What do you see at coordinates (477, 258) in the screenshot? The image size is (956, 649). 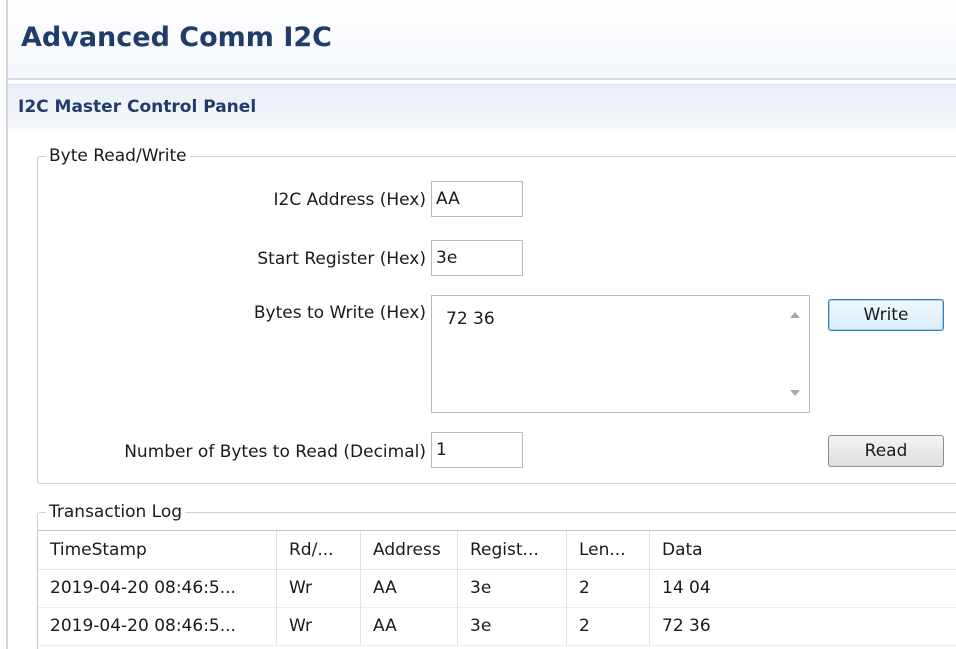 I see `start-register-field: 3e` at bounding box center [477, 258].